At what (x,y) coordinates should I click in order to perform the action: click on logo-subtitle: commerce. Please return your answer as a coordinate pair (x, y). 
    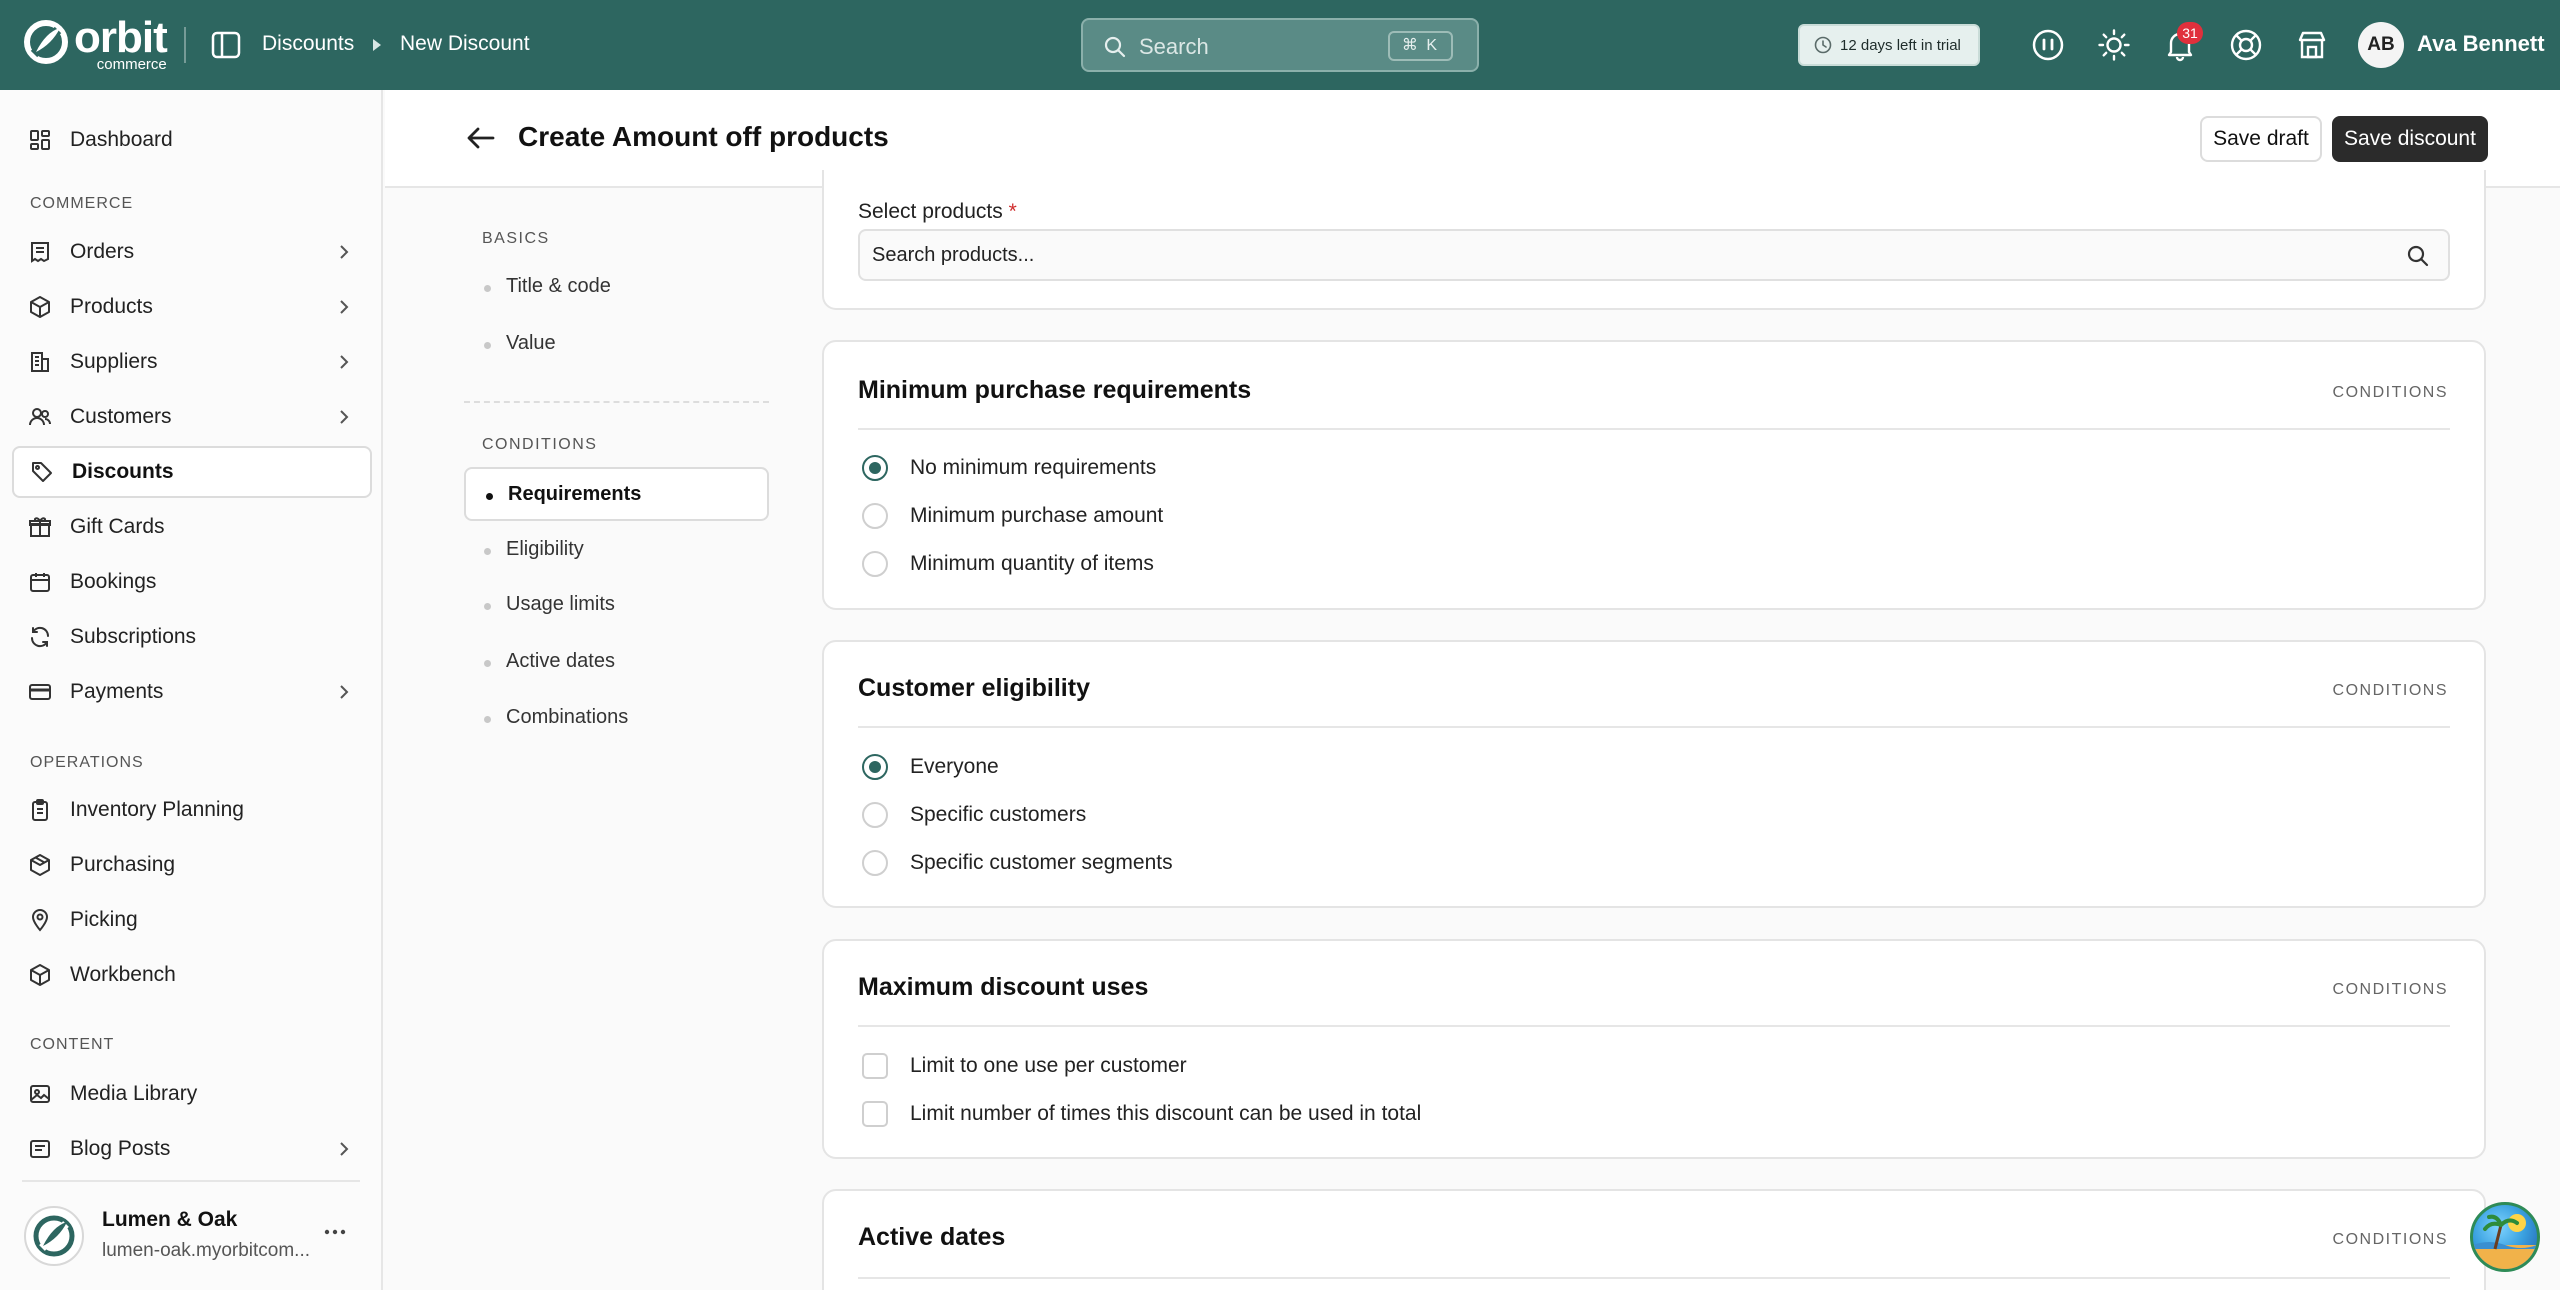
    Looking at the image, I should click on (131, 64).